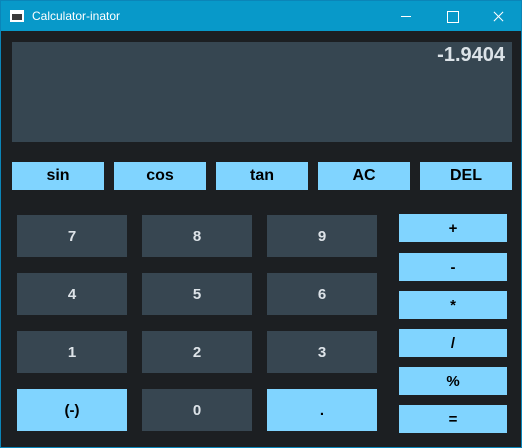 This screenshot has height=448, width=522. I want to click on minimize-button, so click(406, 16).